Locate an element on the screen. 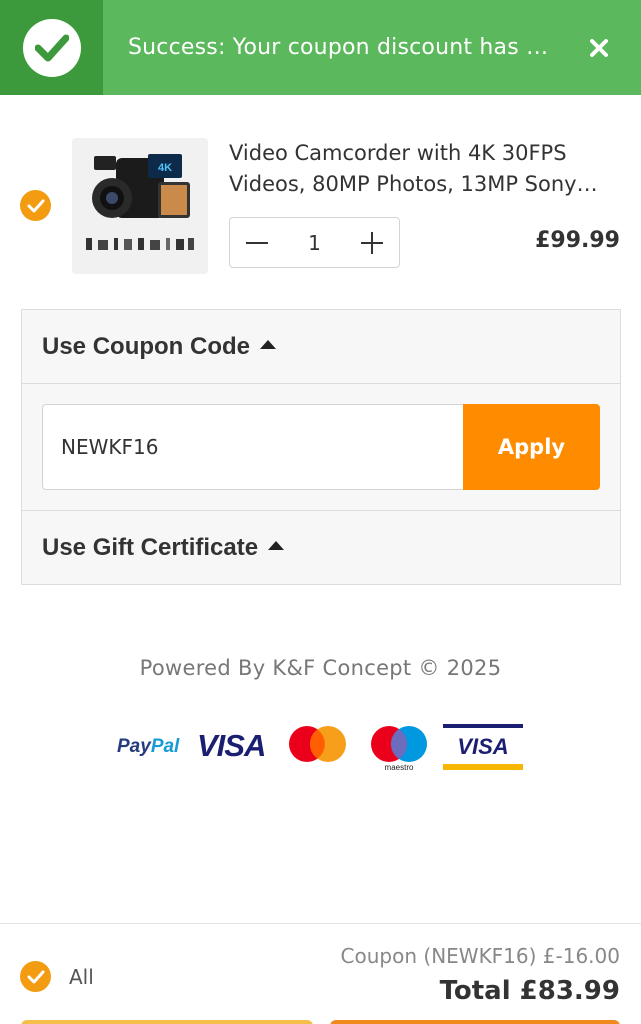 The height and width of the screenshot is (1024, 641). coupon-code-input is located at coordinates (254, 447).